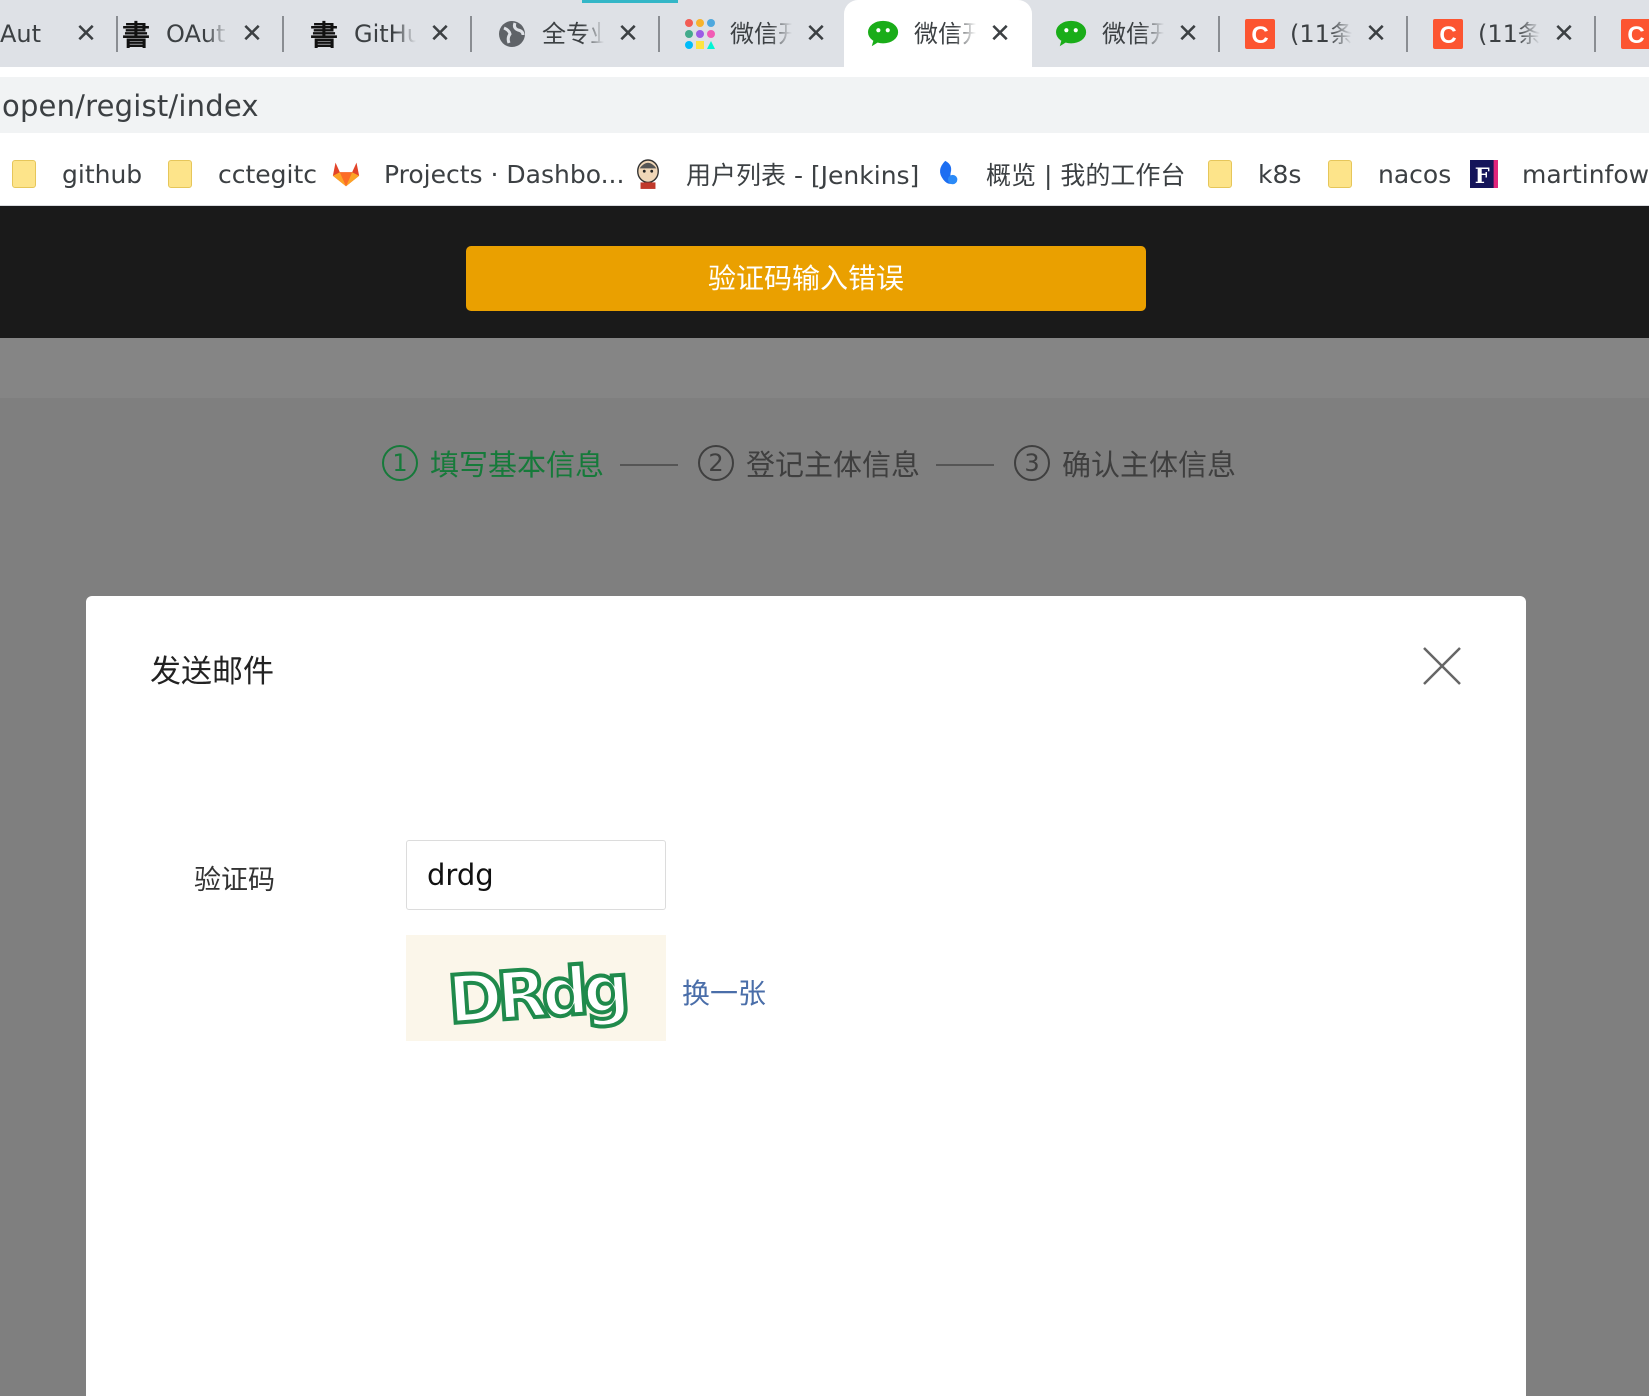 The height and width of the screenshot is (1396, 1649). I want to click on step-number: 1, so click(400, 463).